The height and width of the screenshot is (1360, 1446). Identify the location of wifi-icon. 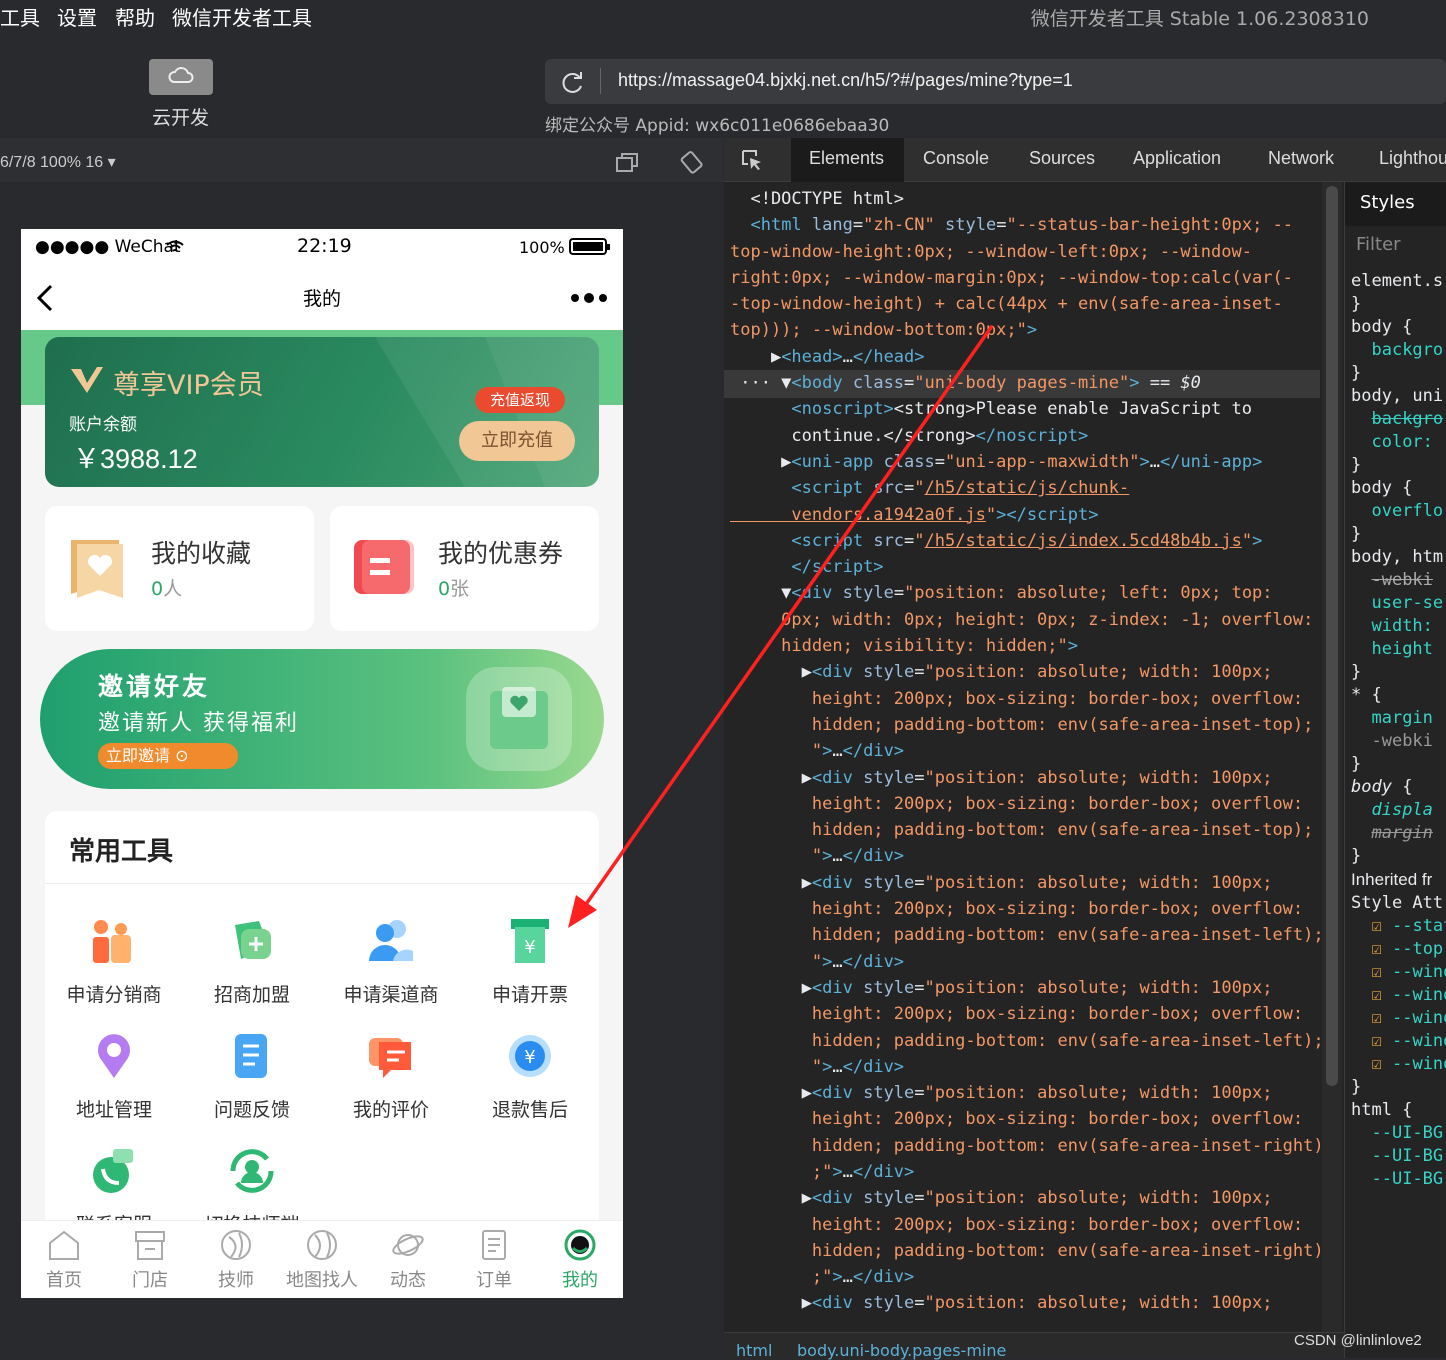
(175, 246).